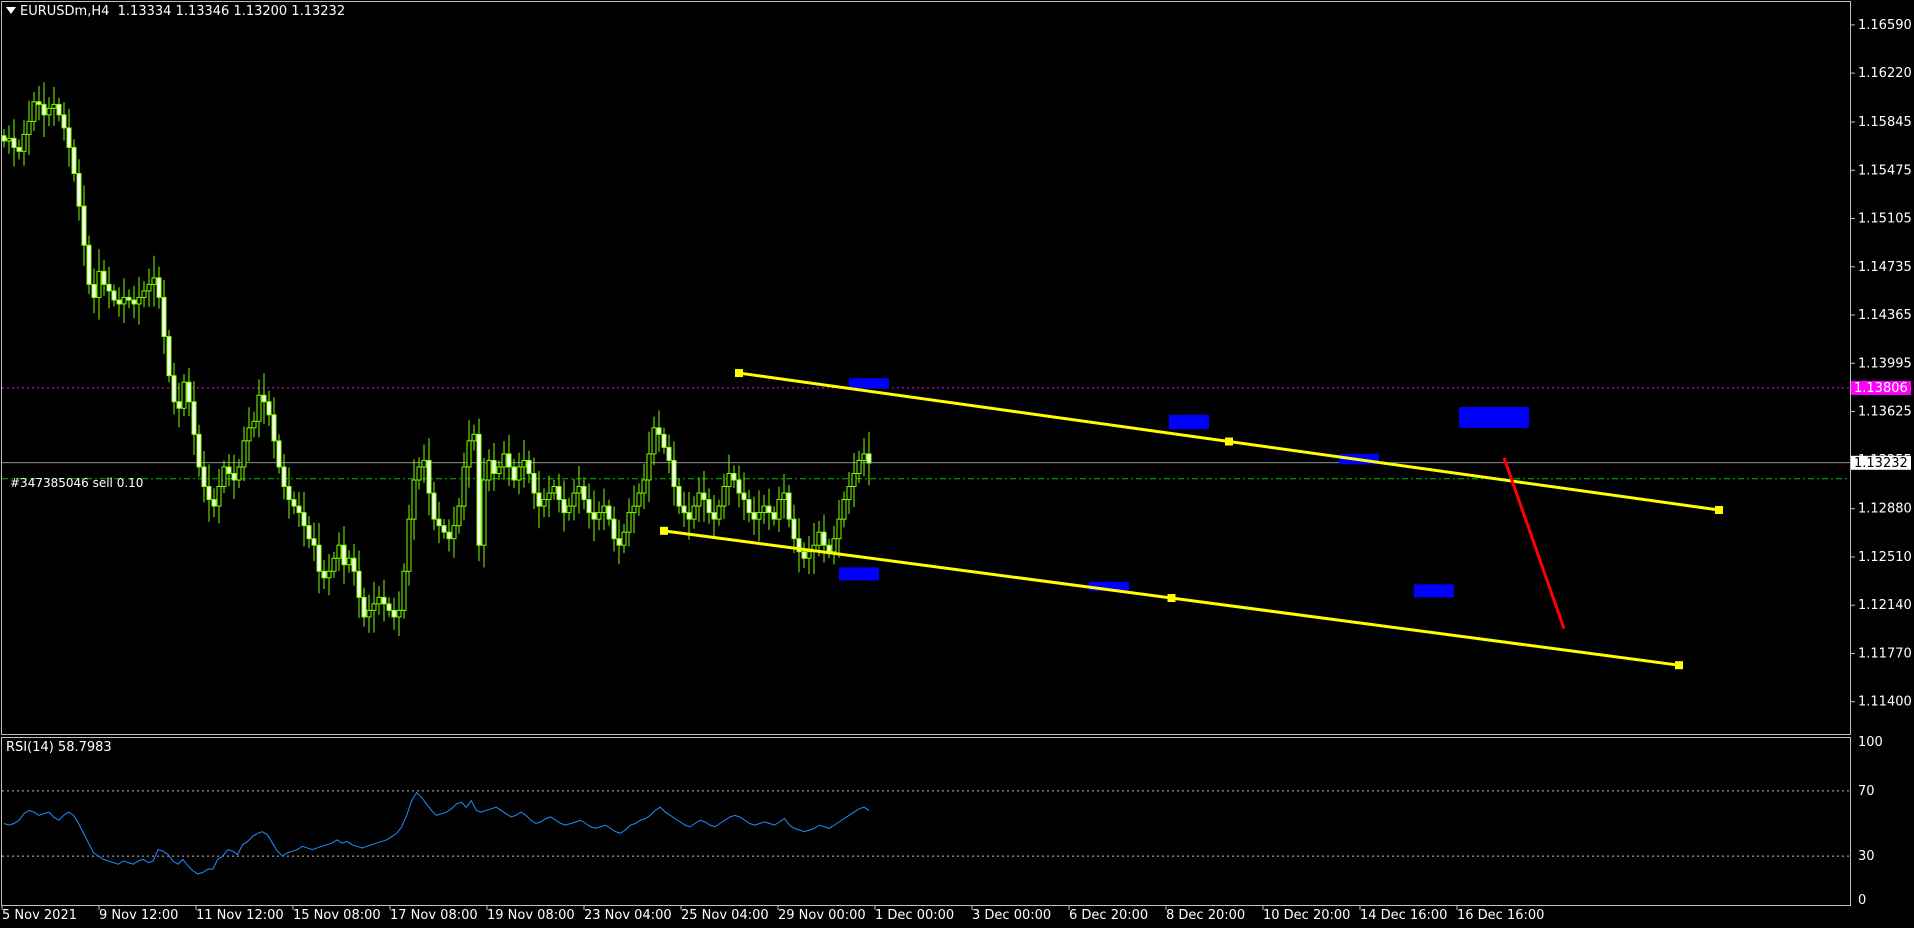  I want to click on ohlc-label: 1.13334 1.13346 1.13200 1.13232, so click(231, 11).